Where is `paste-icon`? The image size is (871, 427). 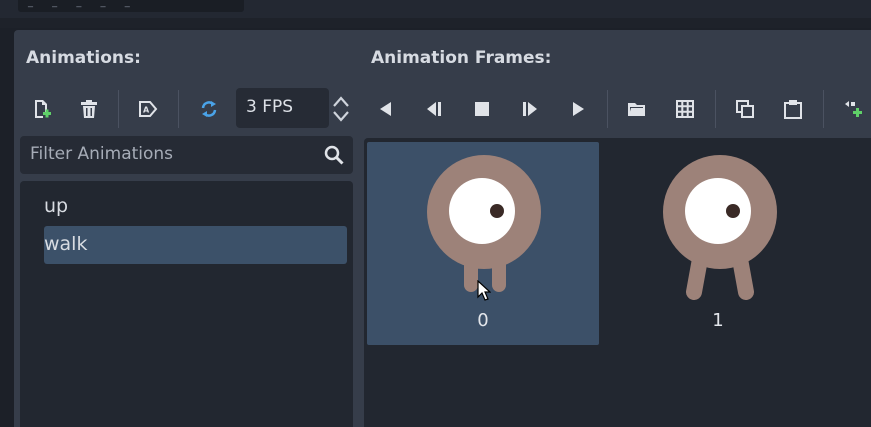 paste-icon is located at coordinates (793, 109).